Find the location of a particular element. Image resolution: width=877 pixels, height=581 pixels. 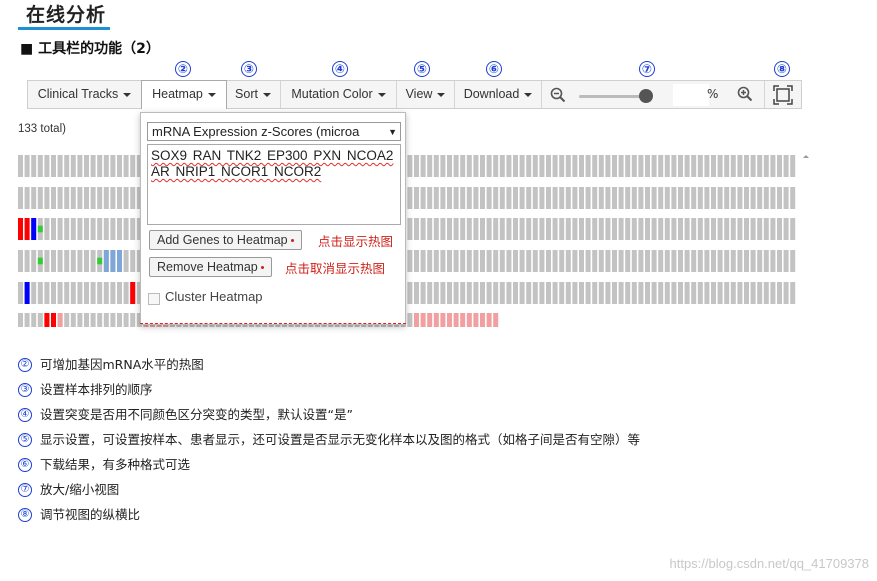

cluster-heatmap-checkbox is located at coordinates (154, 299).